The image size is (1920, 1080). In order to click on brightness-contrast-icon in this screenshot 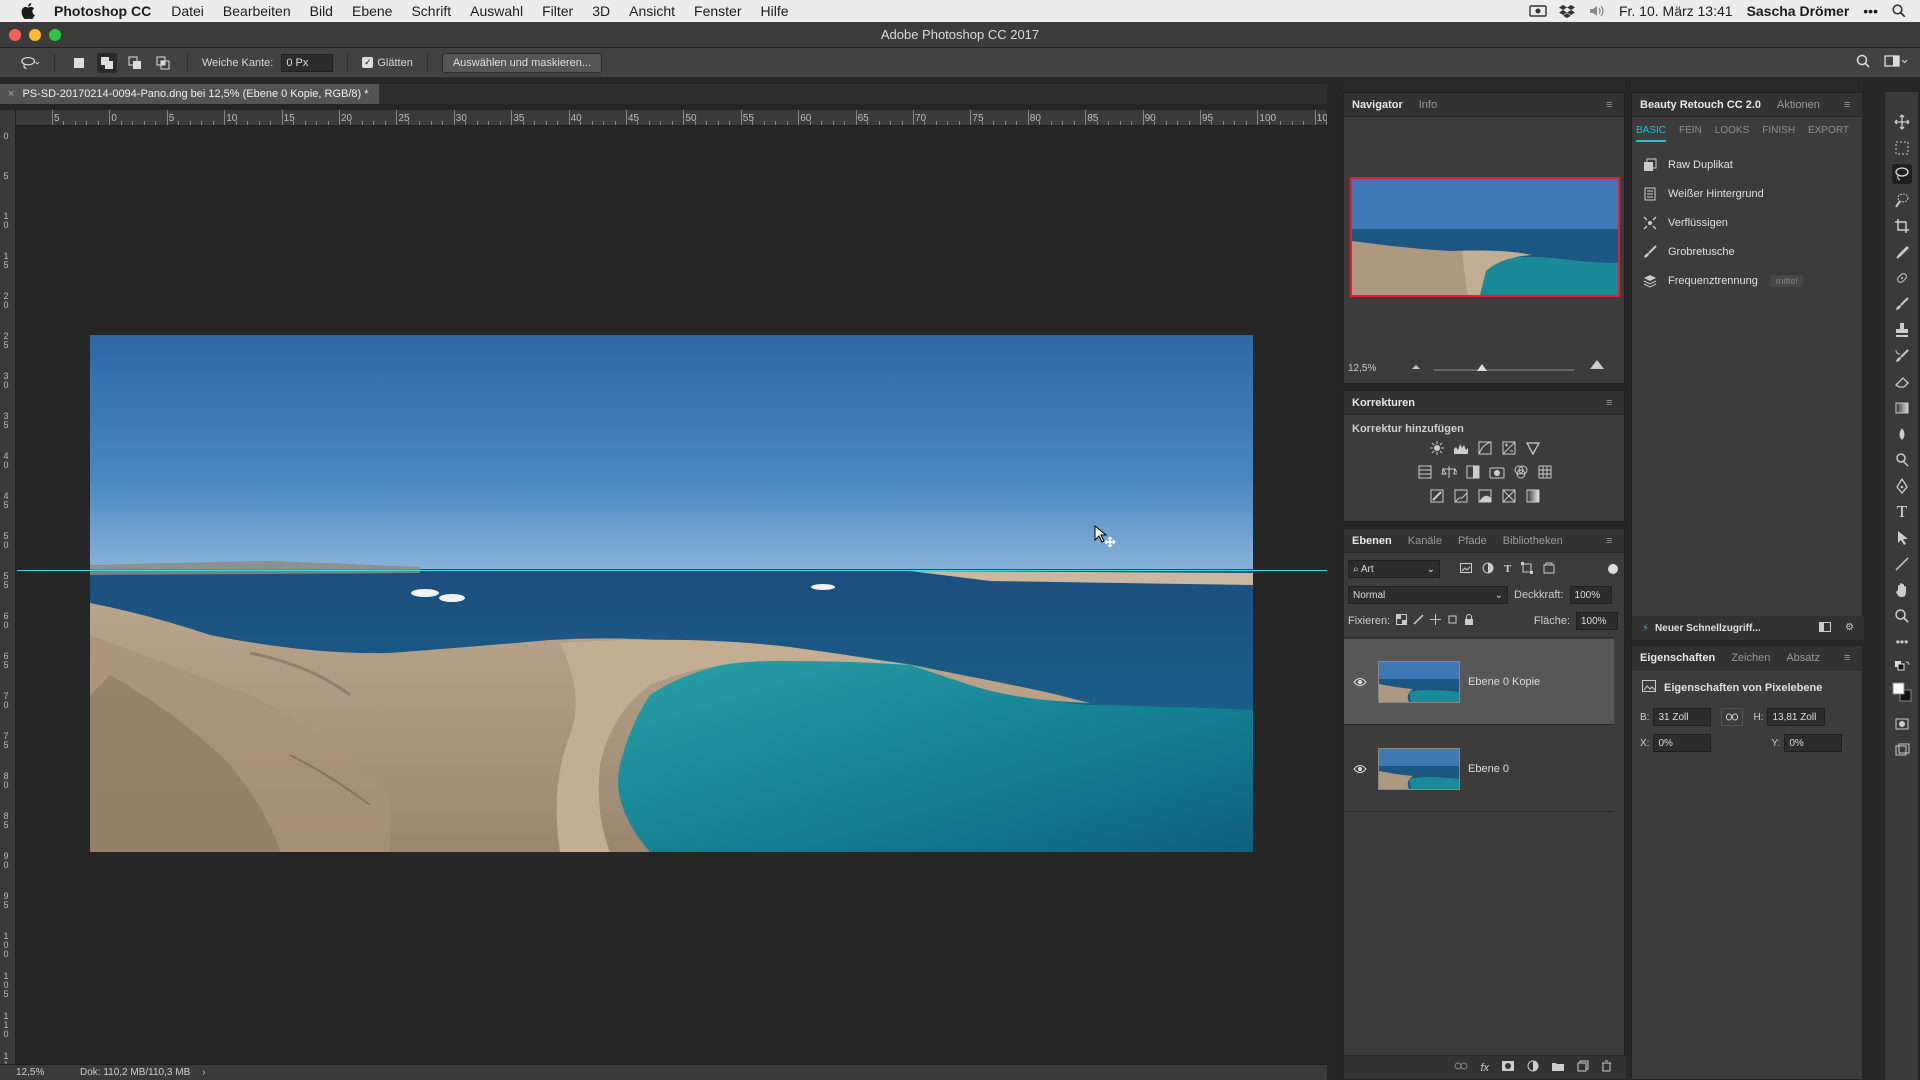, I will do `click(1437, 448)`.